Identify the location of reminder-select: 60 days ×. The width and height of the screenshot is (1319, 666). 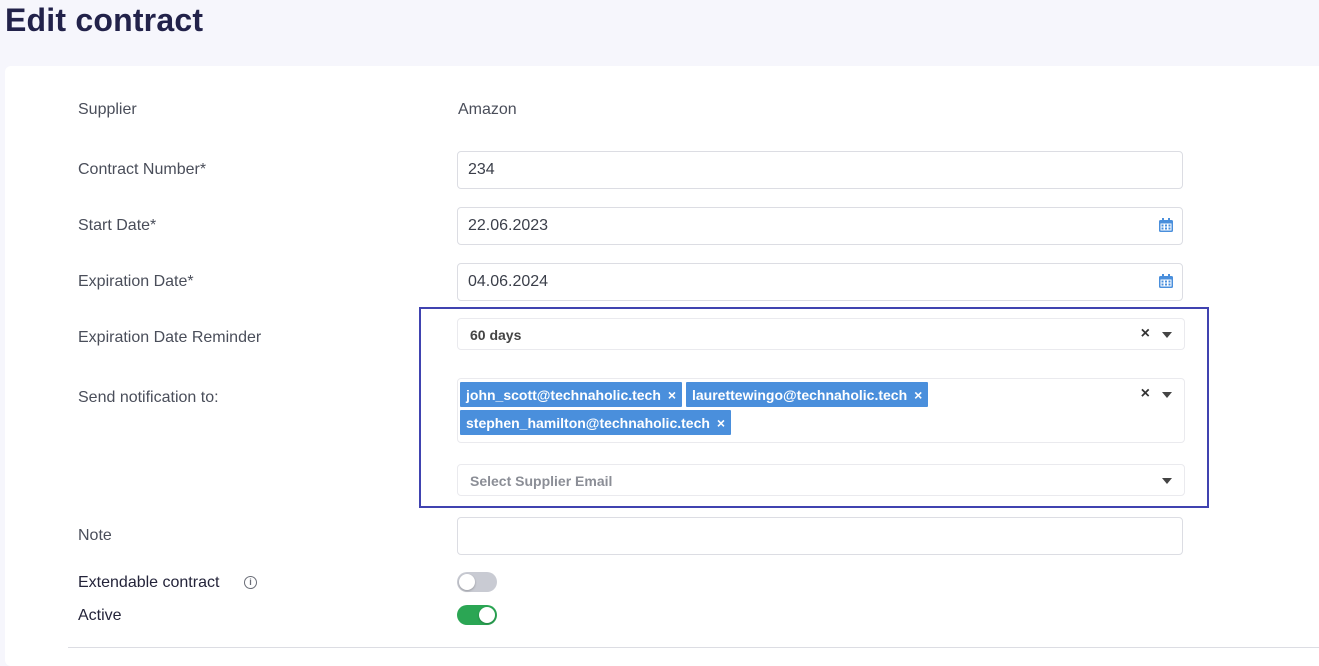
(821, 334).